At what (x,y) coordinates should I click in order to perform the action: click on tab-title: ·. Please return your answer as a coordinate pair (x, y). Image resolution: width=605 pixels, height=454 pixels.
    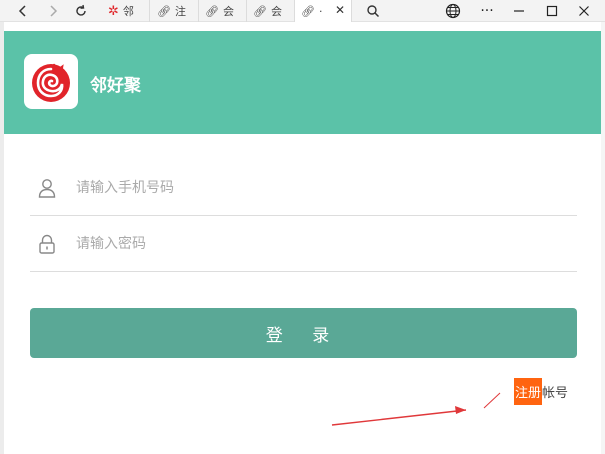
    Looking at the image, I should click on (320, 11).